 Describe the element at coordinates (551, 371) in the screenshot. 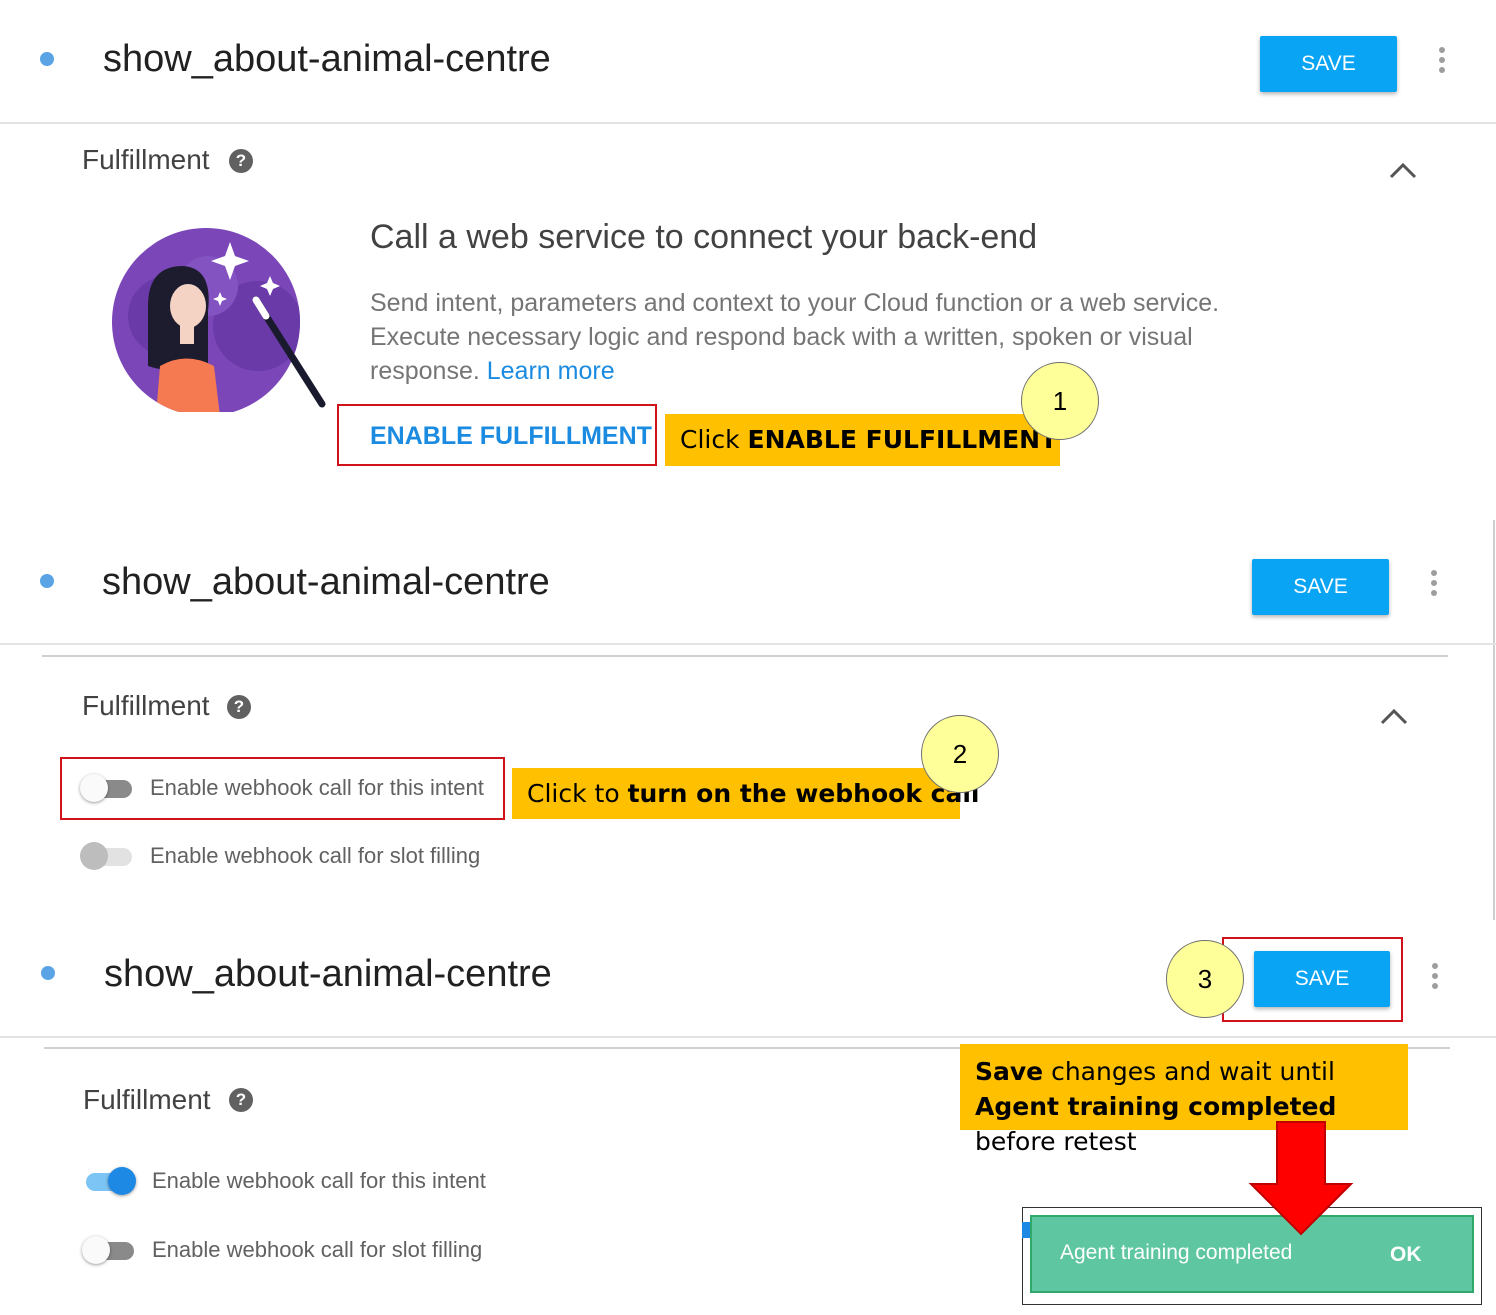

I see `learn-more-link: Learn more` at that location.